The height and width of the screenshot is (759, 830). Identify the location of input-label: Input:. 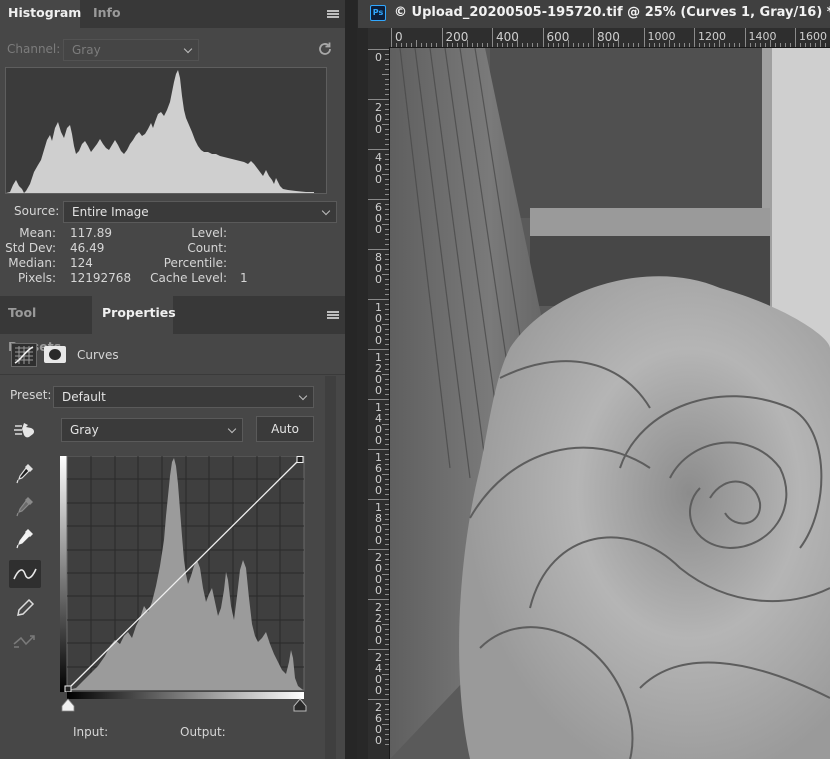
(91, 732).